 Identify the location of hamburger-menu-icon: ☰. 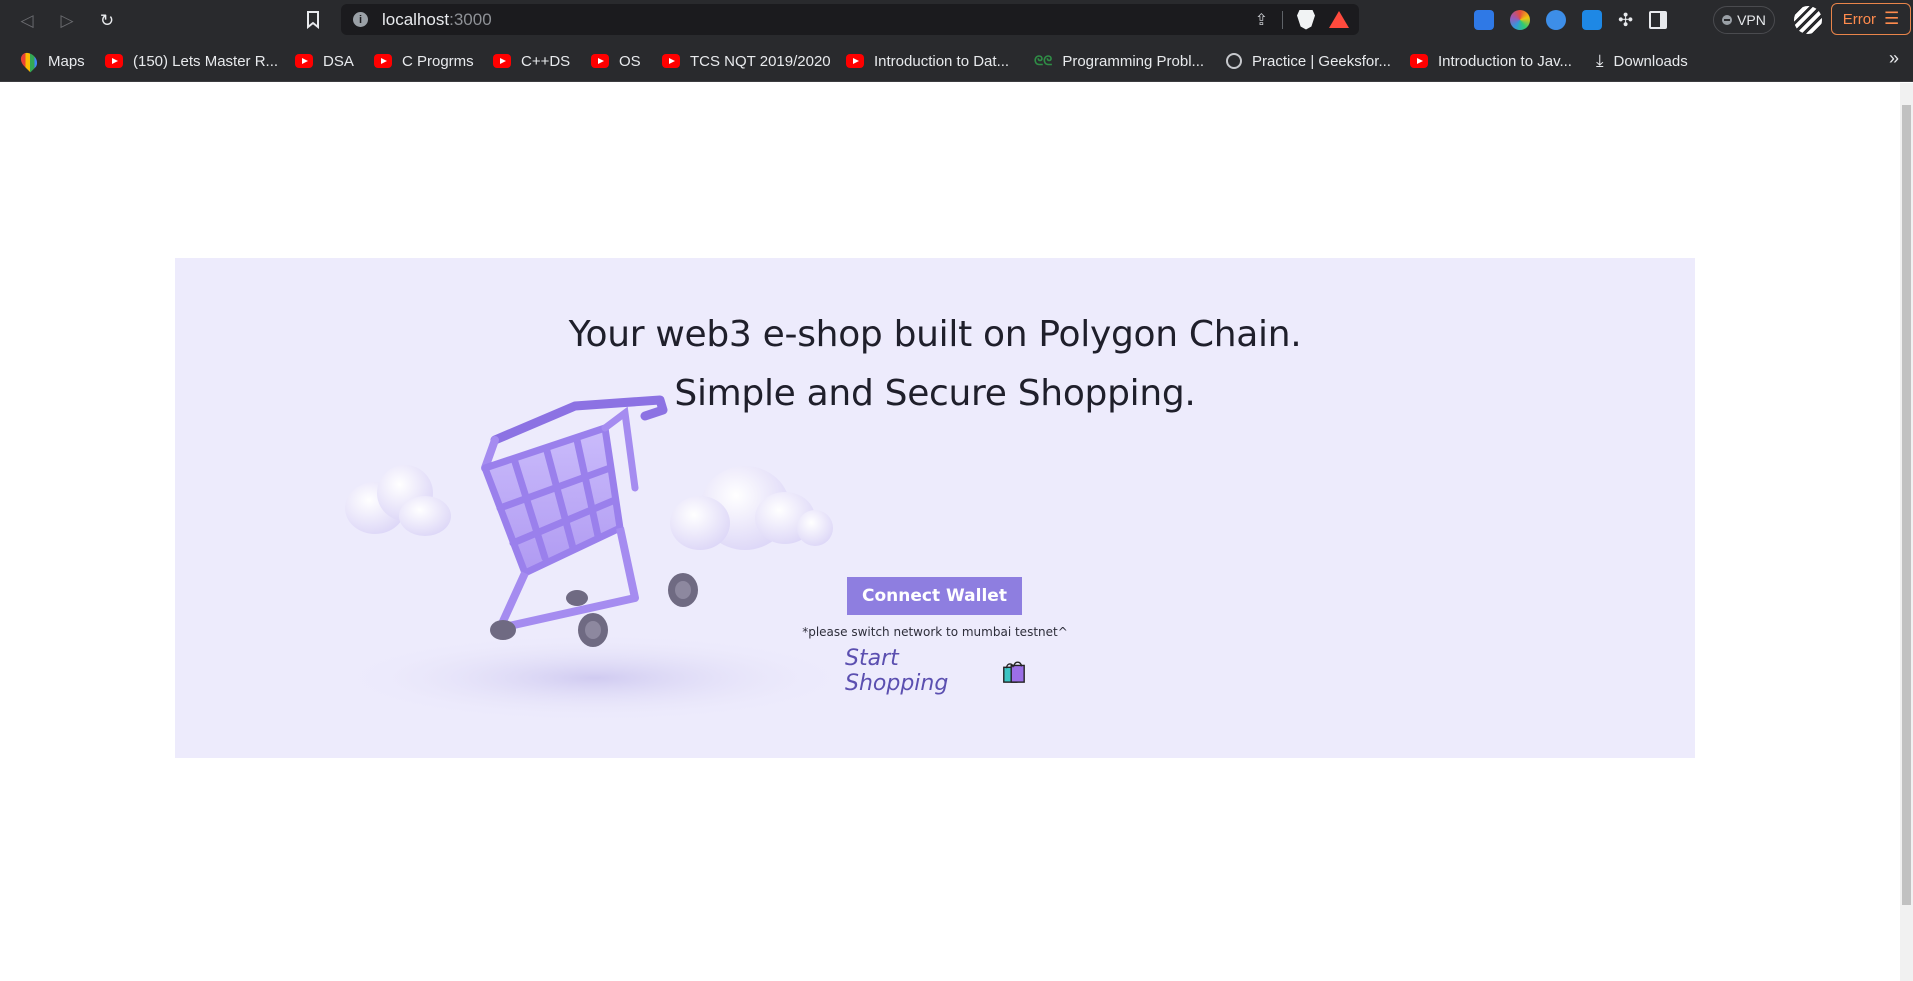
(1892, 18).